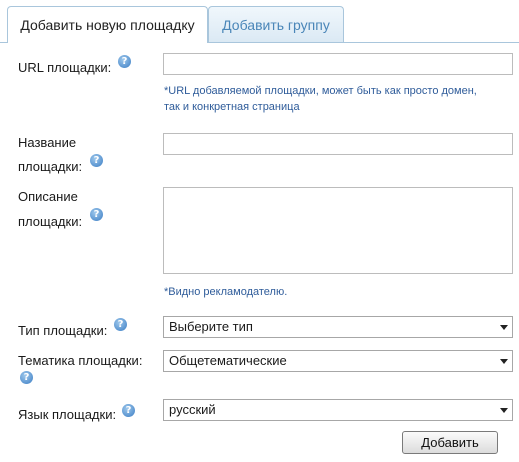  I want to click on type-help-icon: ?, so click(120, 324).